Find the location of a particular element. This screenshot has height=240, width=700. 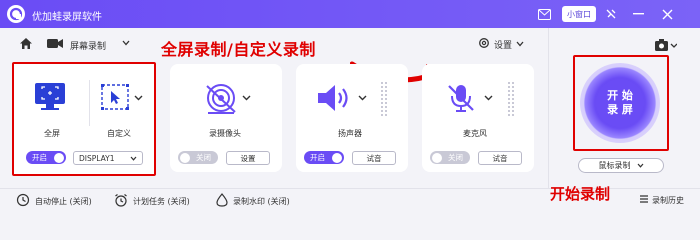

annotation-top: 全屏录制/自定义录制 is located at coordinates (238, 49).